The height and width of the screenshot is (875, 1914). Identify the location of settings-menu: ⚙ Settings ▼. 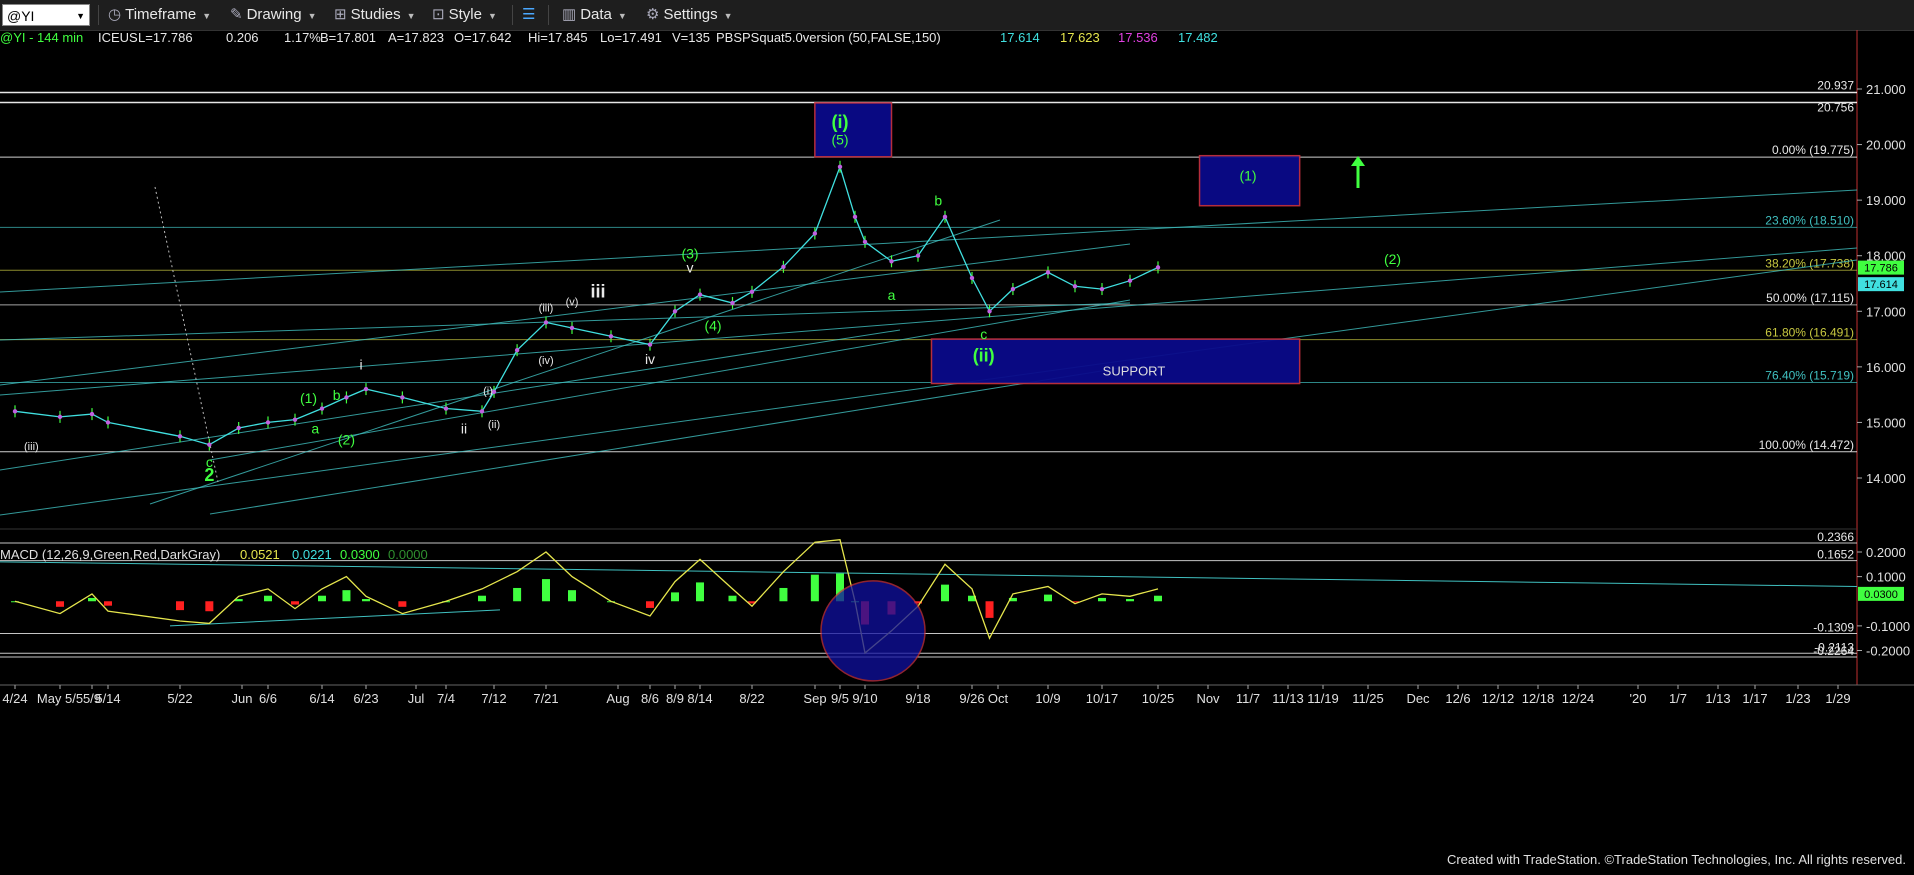
(689, 15).